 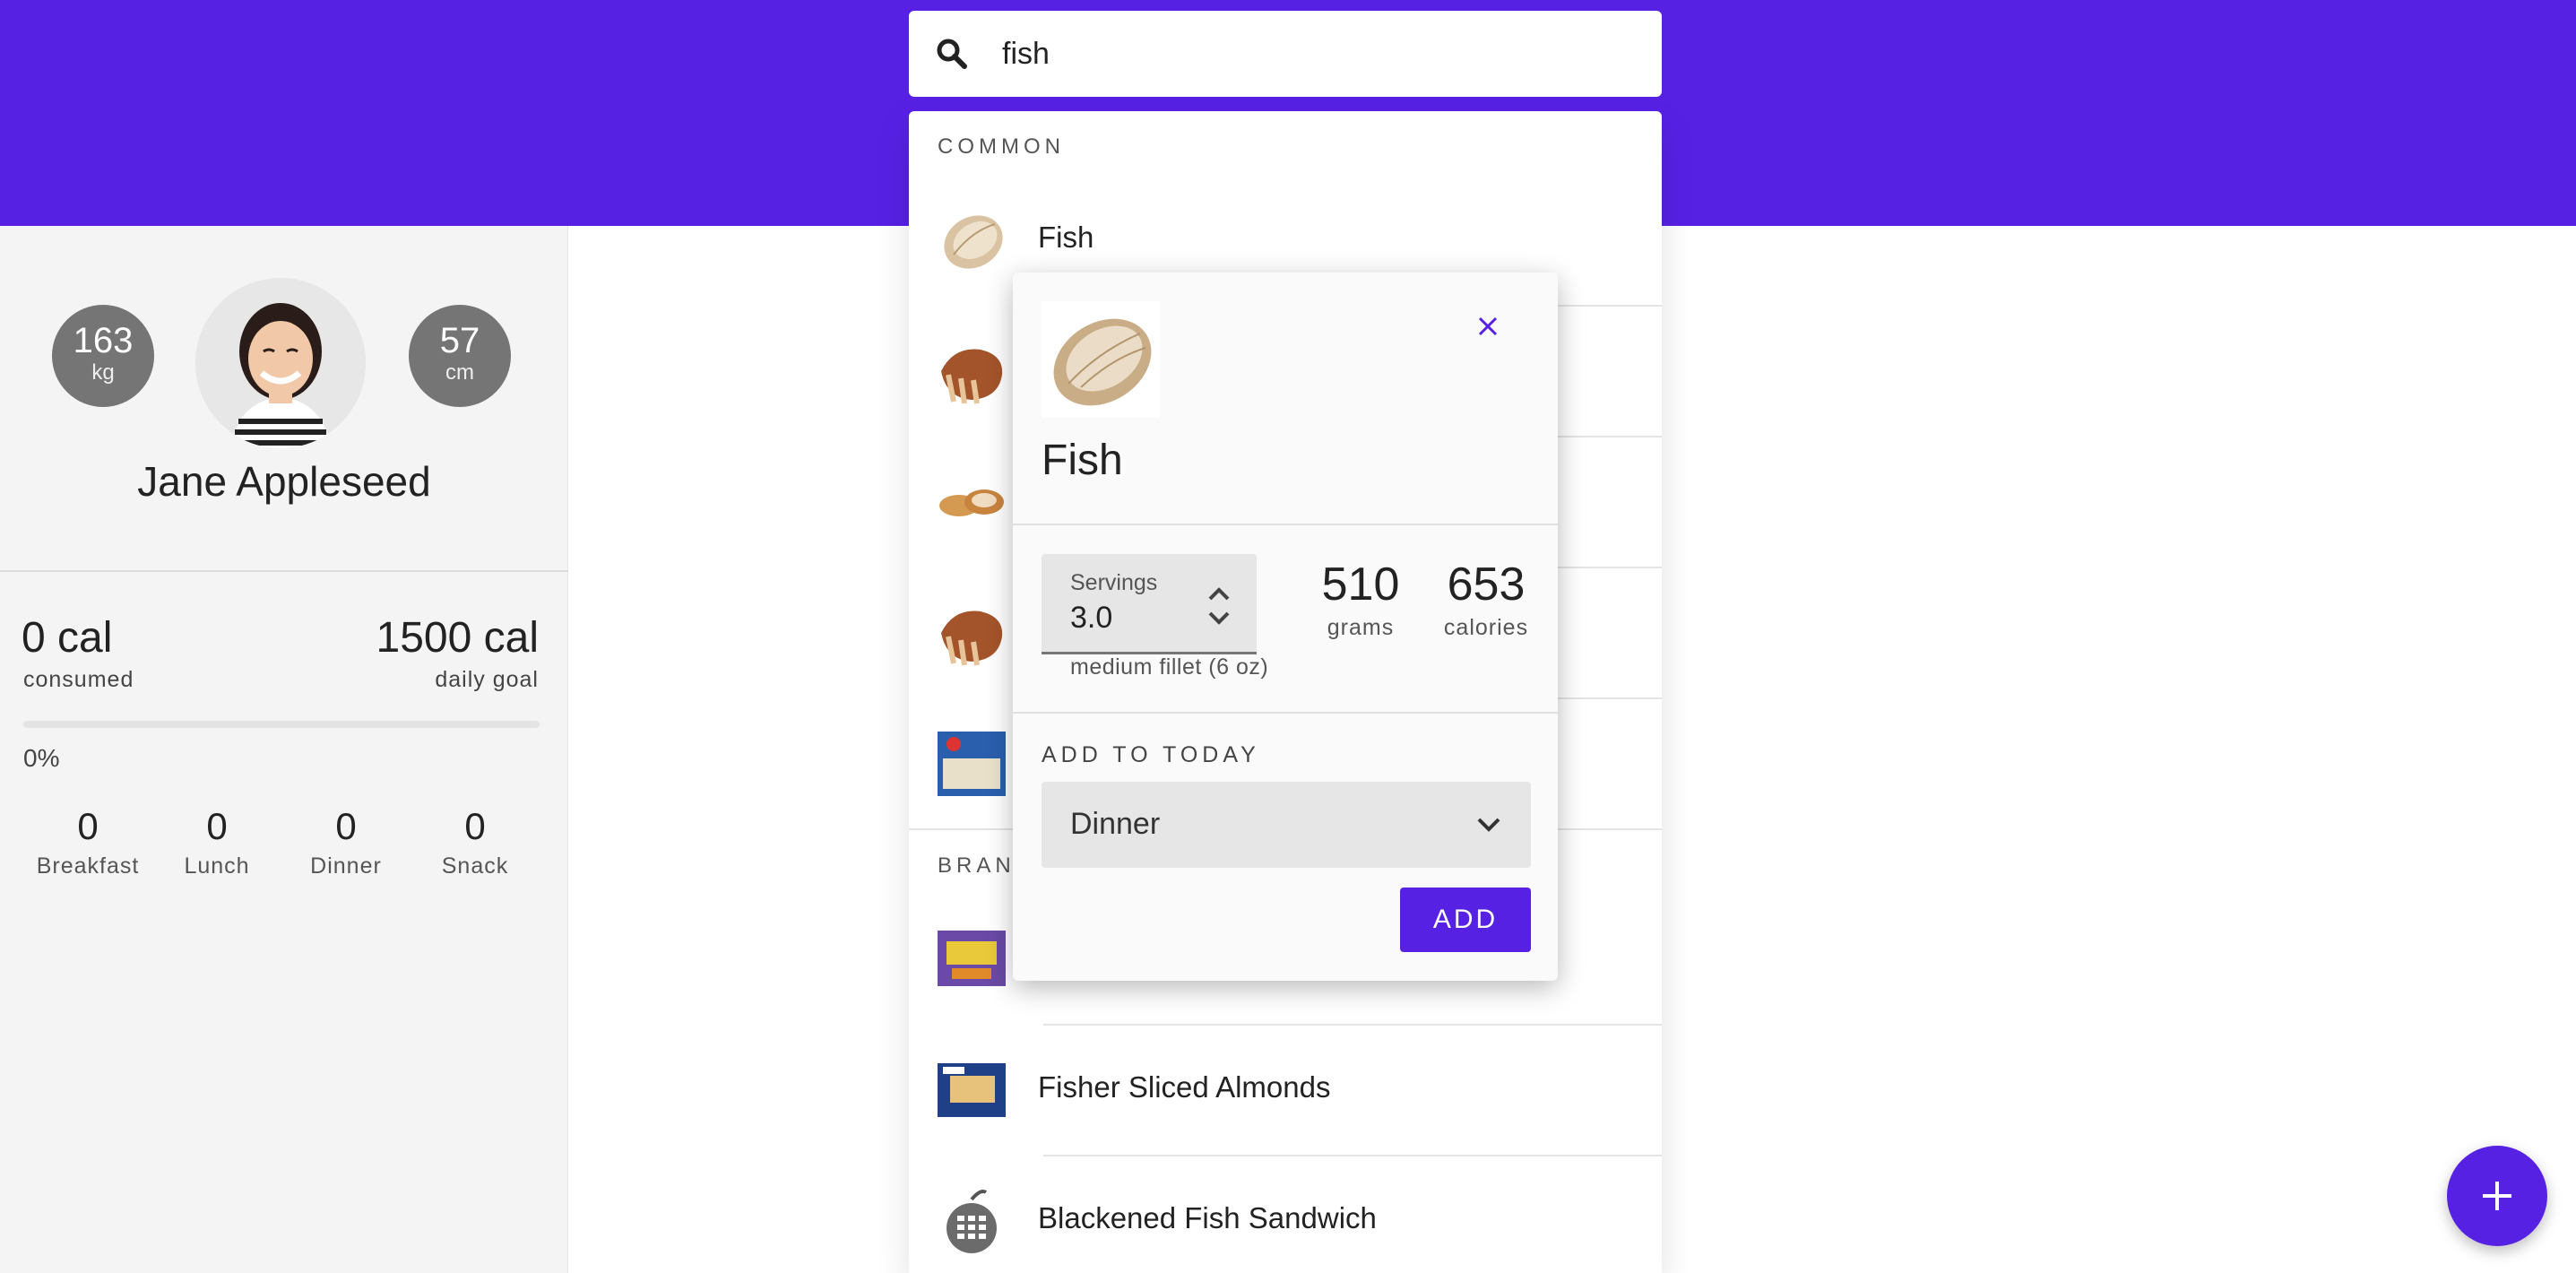 I want to click on result-item-name: Blackened Fish Sandwich, so click(x=1207, y=1218).